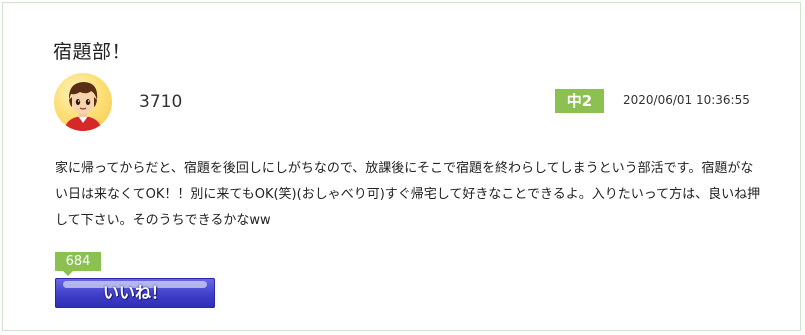 This screenshot has width=805, height=335. What do you see at coordinates (579, 101) in the screenshot?
I see `grade-badge: 中2` at bounding box center [579, 101].